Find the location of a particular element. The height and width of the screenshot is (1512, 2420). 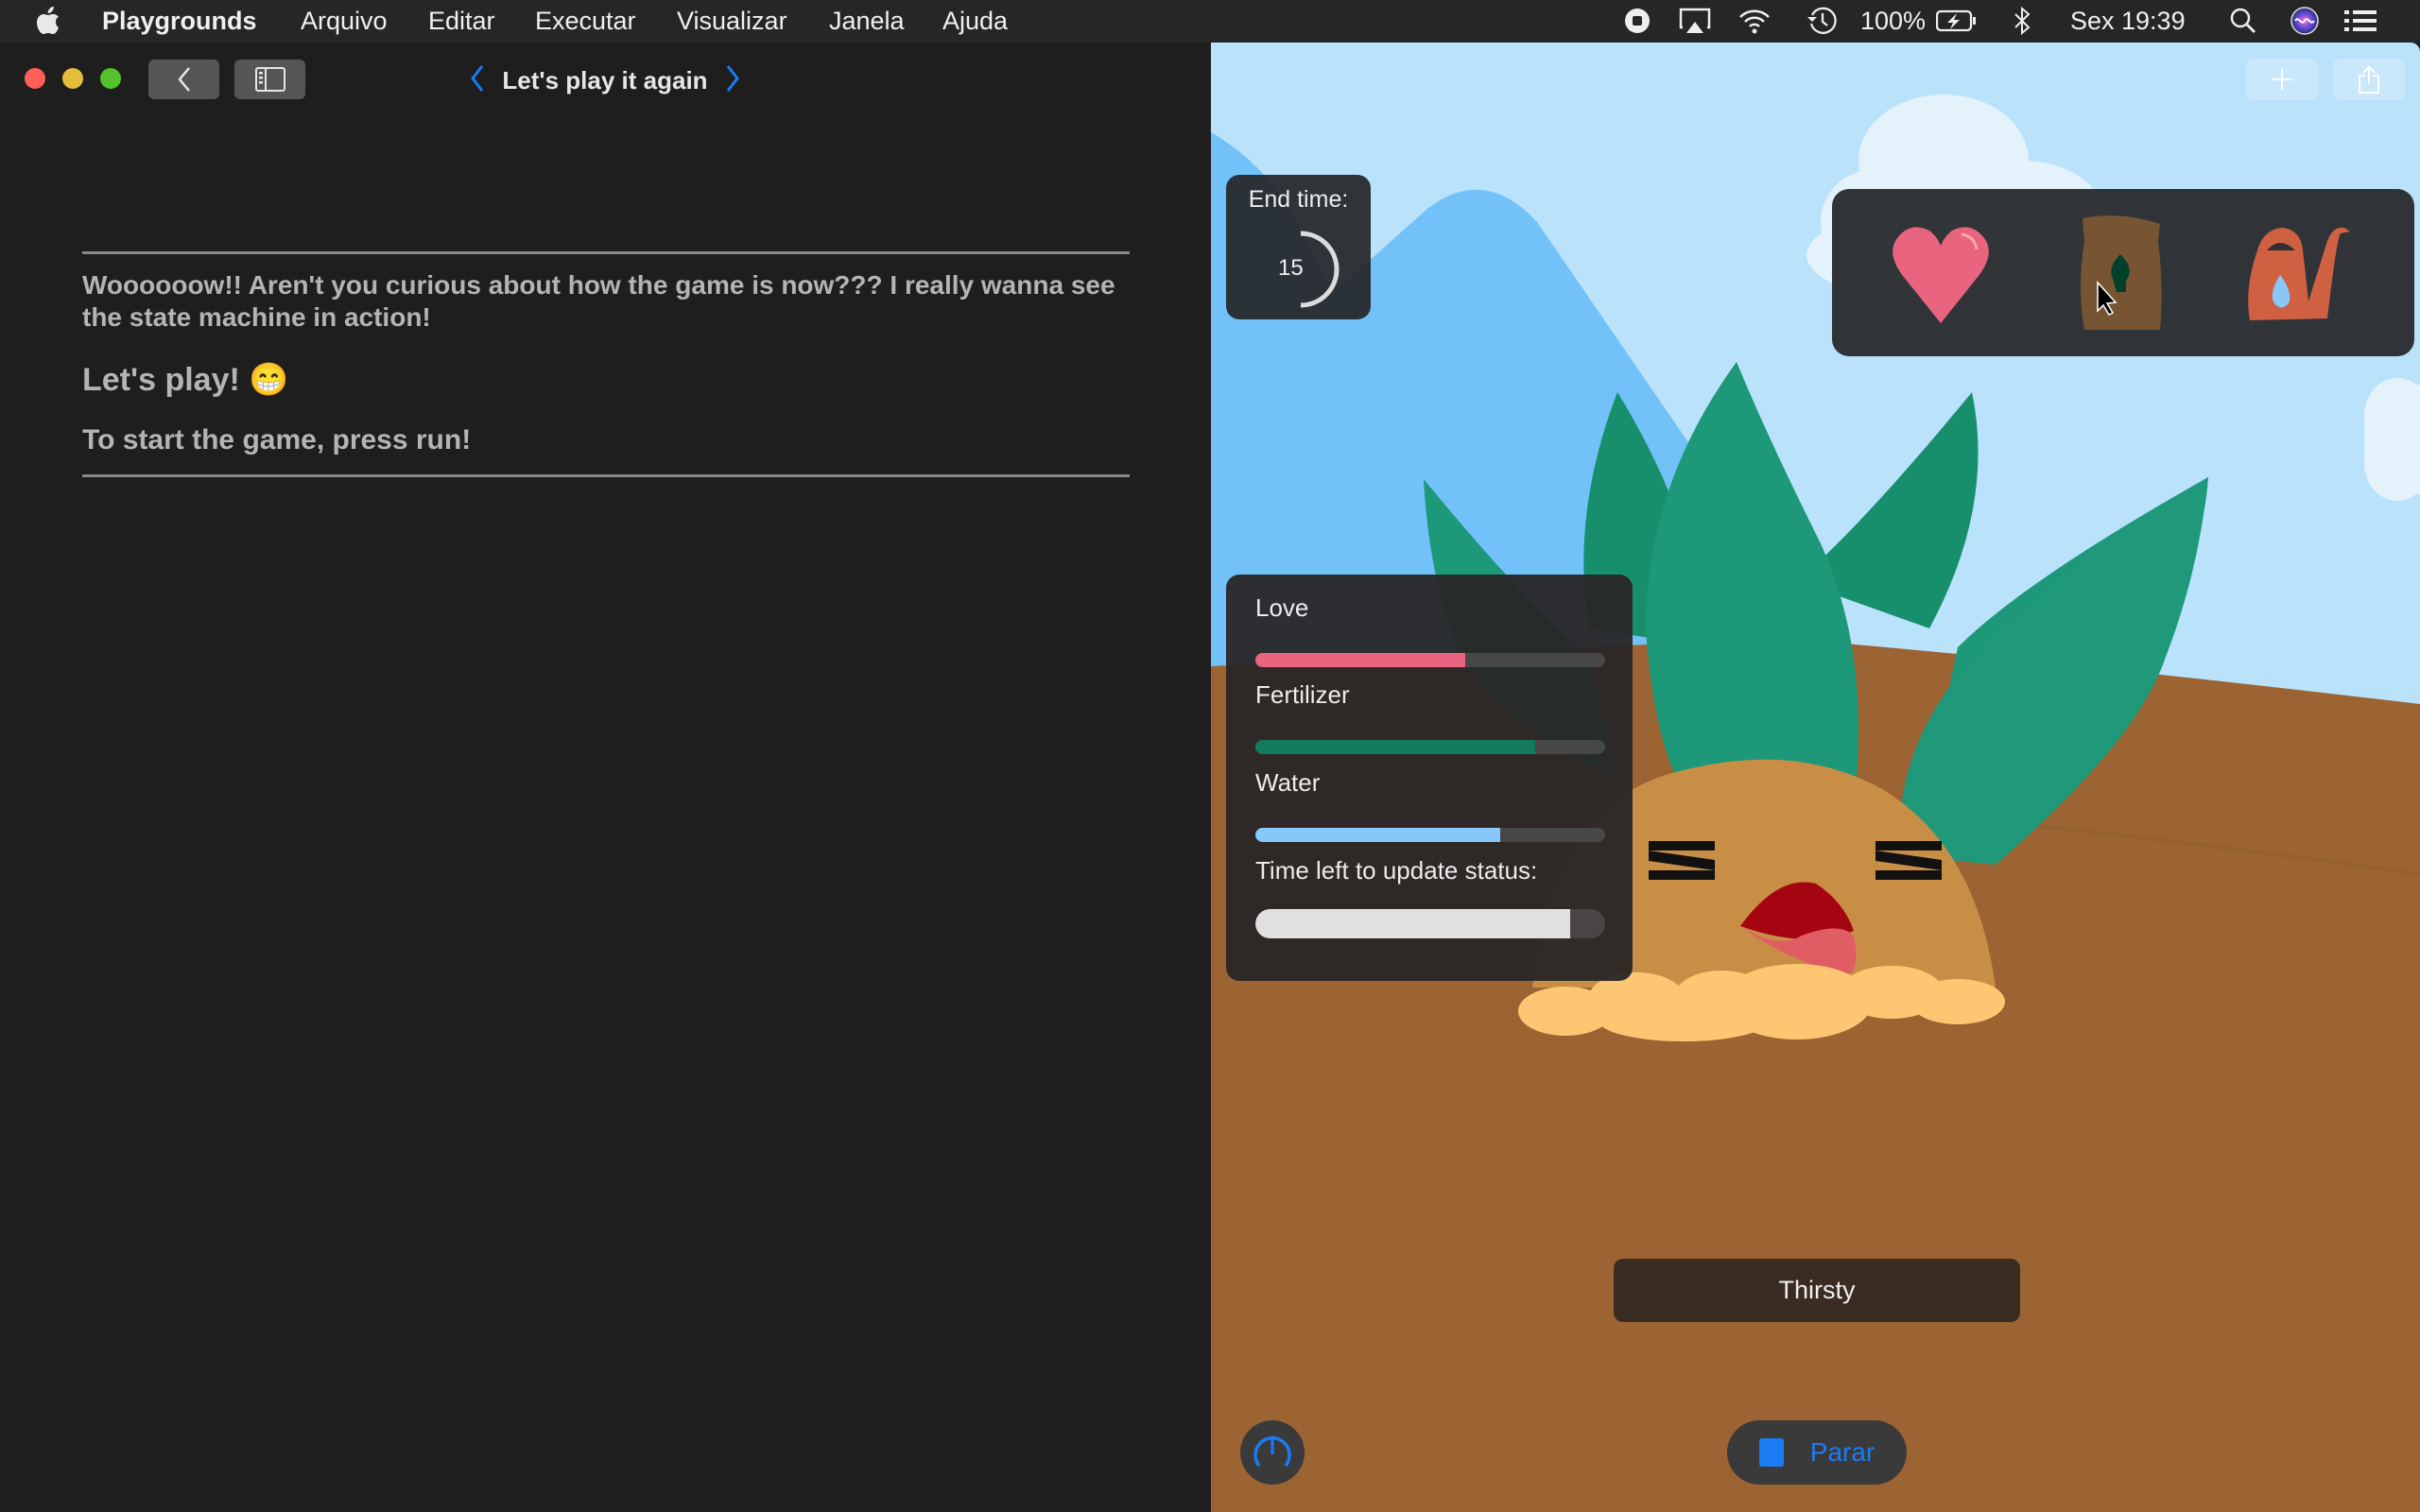

back-button is located at coordinates (183, 79).